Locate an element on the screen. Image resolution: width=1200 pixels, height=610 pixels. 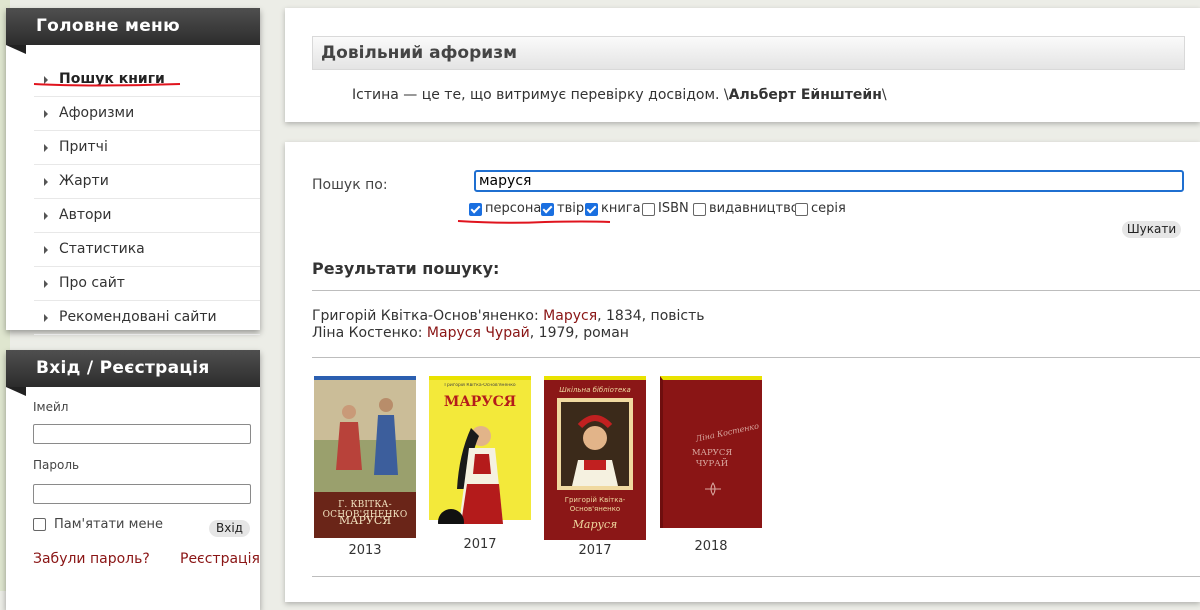
filter-work-checkbox is located at coordinates (547, 209).